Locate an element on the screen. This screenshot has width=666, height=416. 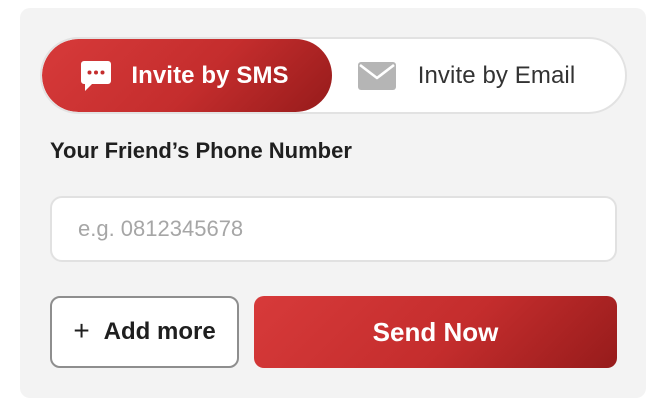
tab-invite-email-label: Invite by Email is located at coordinates (496, 75).